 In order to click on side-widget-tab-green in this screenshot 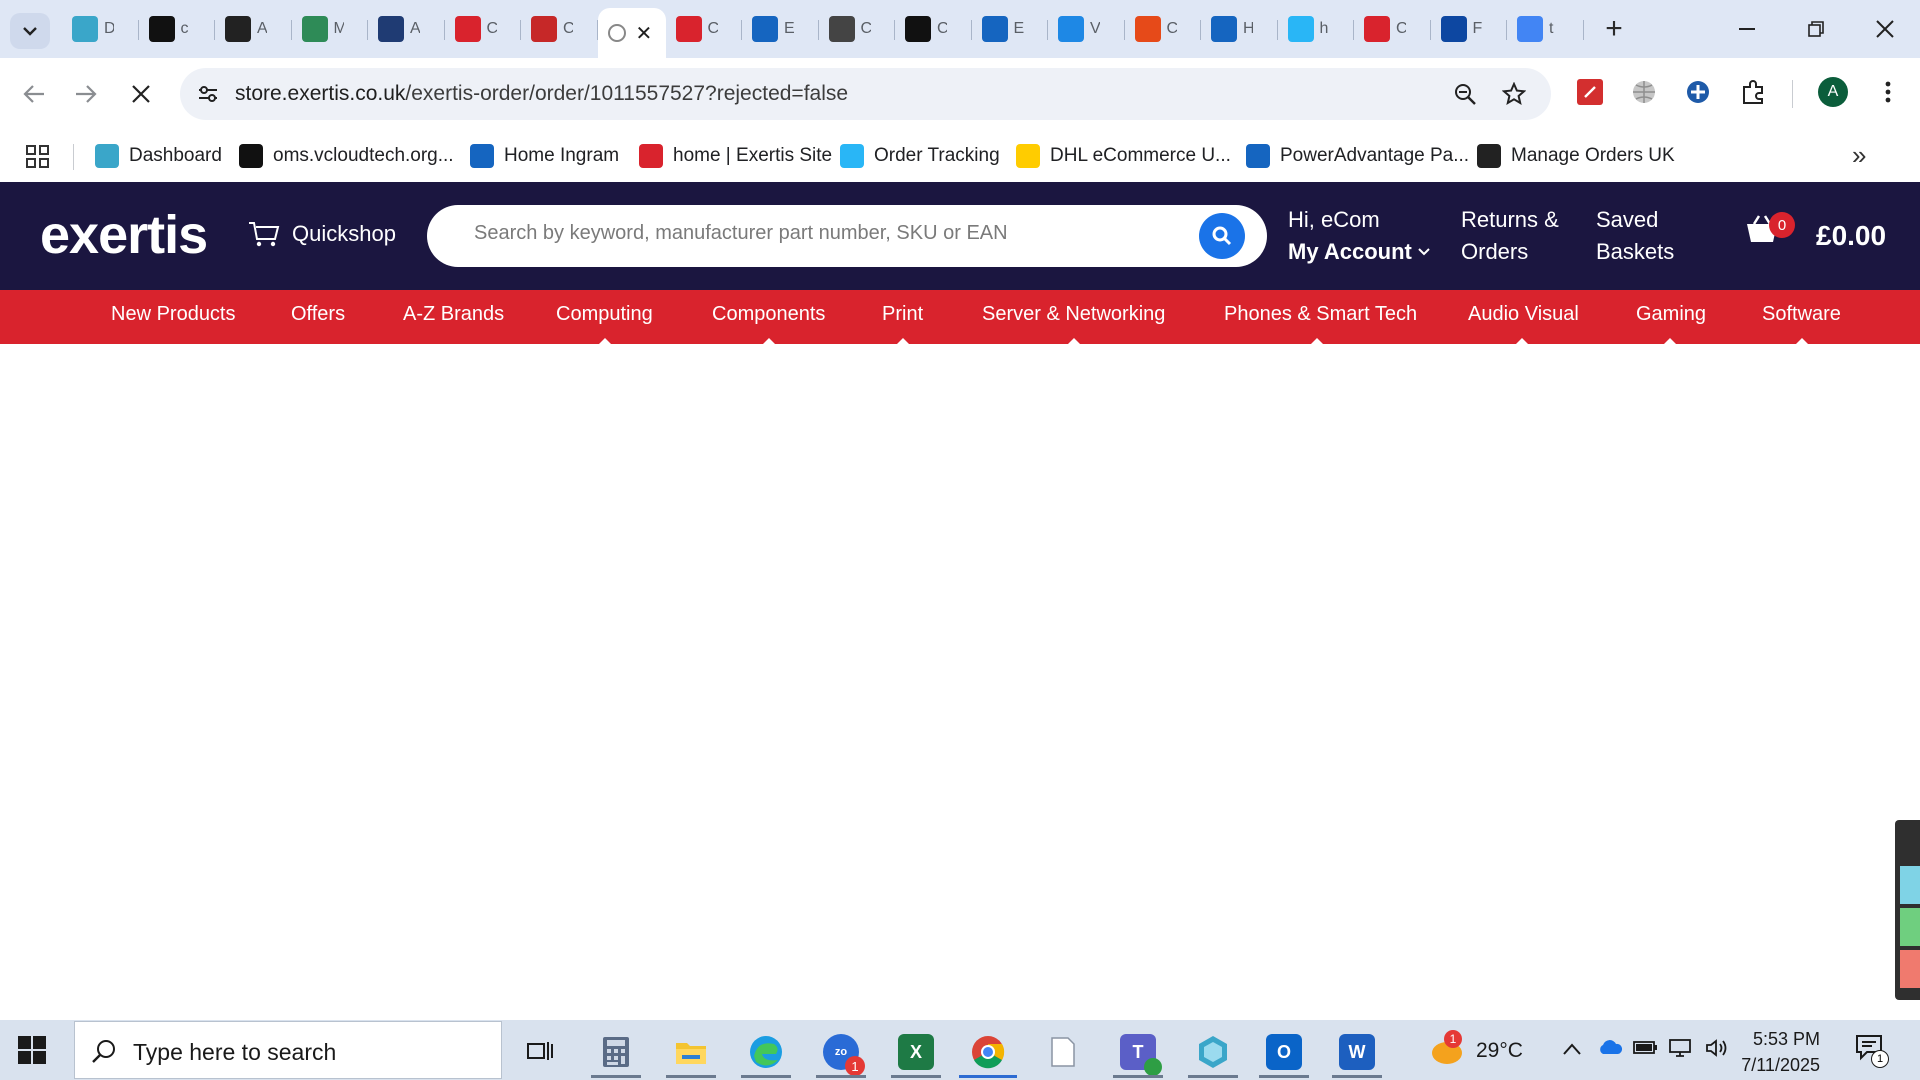, I will do `click(1910, 927)`.